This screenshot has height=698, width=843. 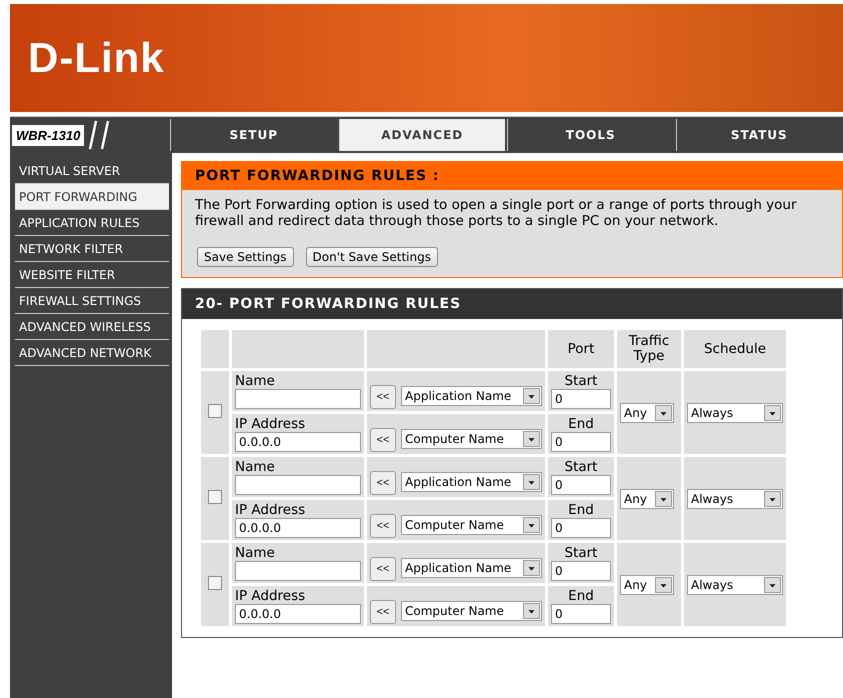 What do you see at coordinates (92, 275) in the screenshot?
I see `sidebar-item: WEBSITE FILTER` at bounding box center [92, 275].